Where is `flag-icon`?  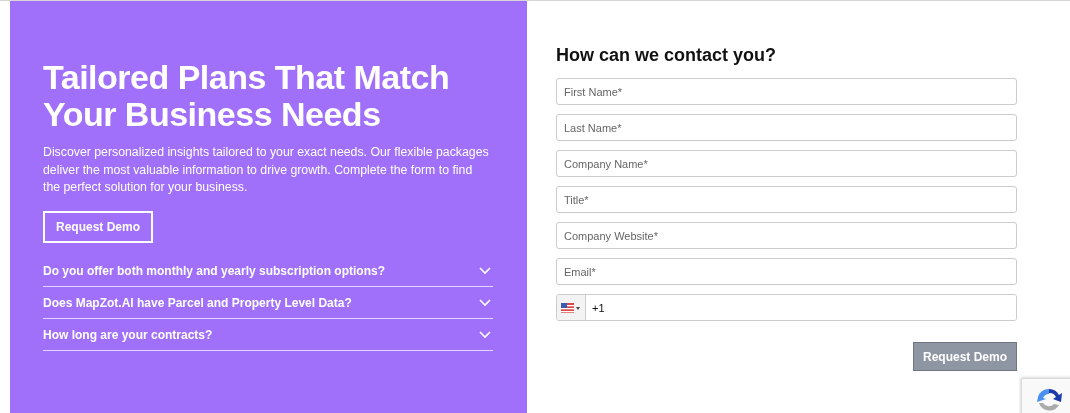 flag-icon is located at coordinates (571, 307).